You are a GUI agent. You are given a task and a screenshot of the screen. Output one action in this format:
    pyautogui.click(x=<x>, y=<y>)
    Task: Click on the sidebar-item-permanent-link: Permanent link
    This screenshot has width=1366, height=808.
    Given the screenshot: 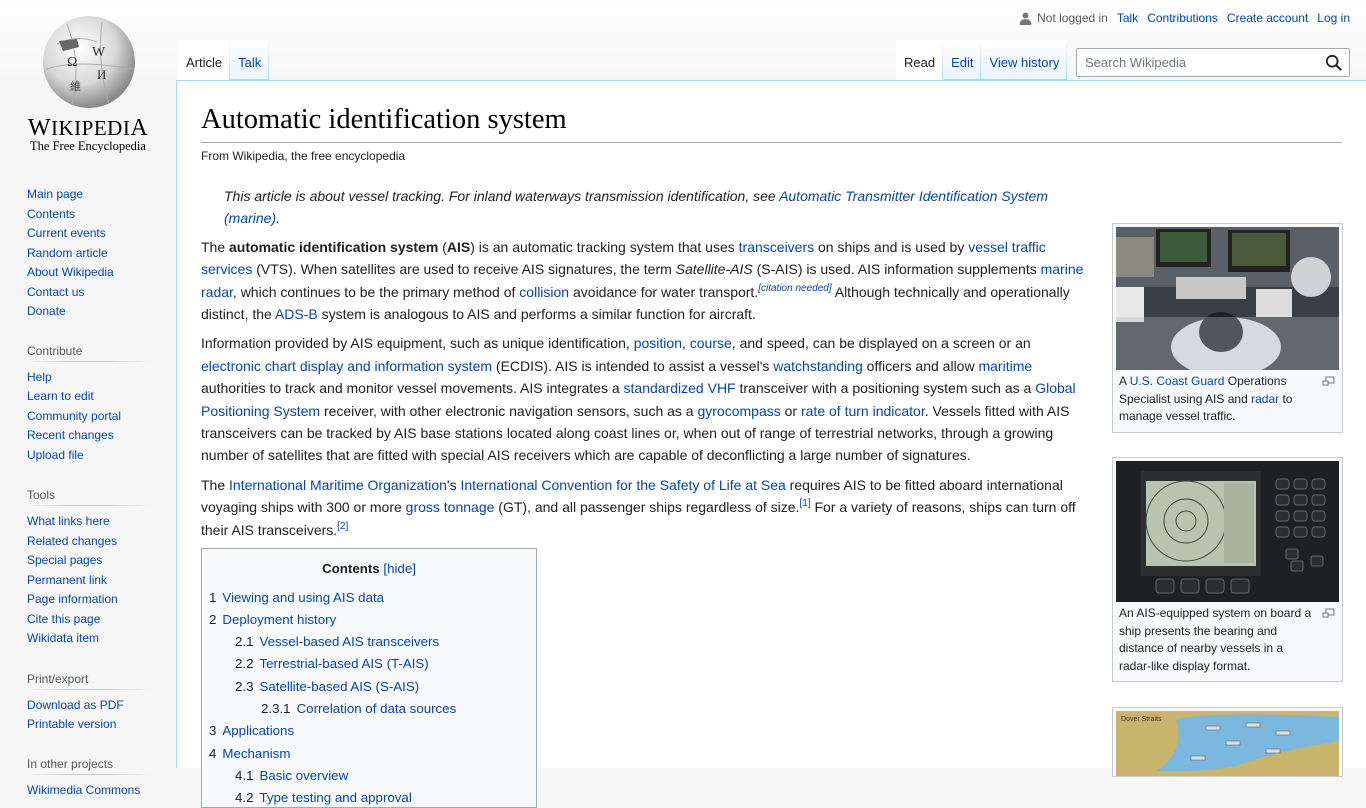 What is the action you would take?
    pyautogui.click(x=67, y=580)
    